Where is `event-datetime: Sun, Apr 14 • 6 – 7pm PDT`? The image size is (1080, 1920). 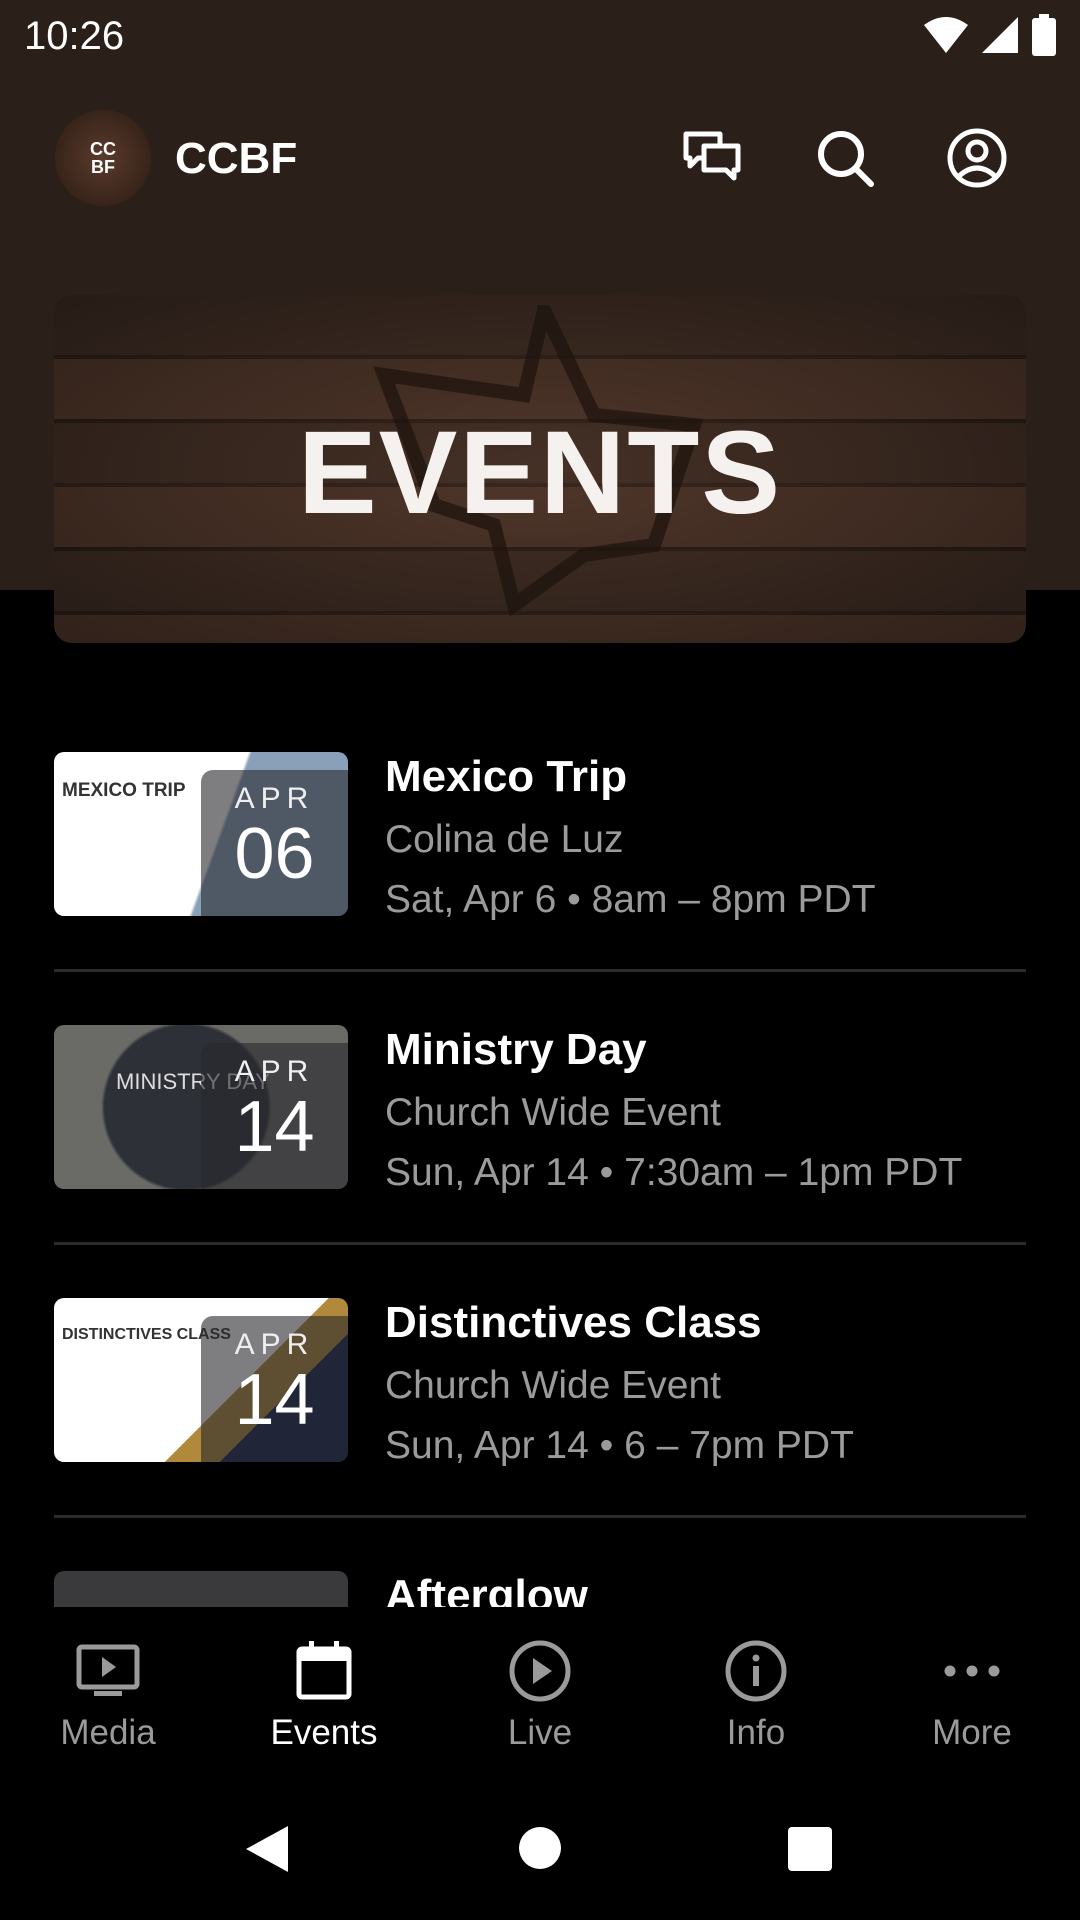 event-datetime: Sun, Apr 14 • 6 – 7pm PDT is located at coordinates (619, 1445).